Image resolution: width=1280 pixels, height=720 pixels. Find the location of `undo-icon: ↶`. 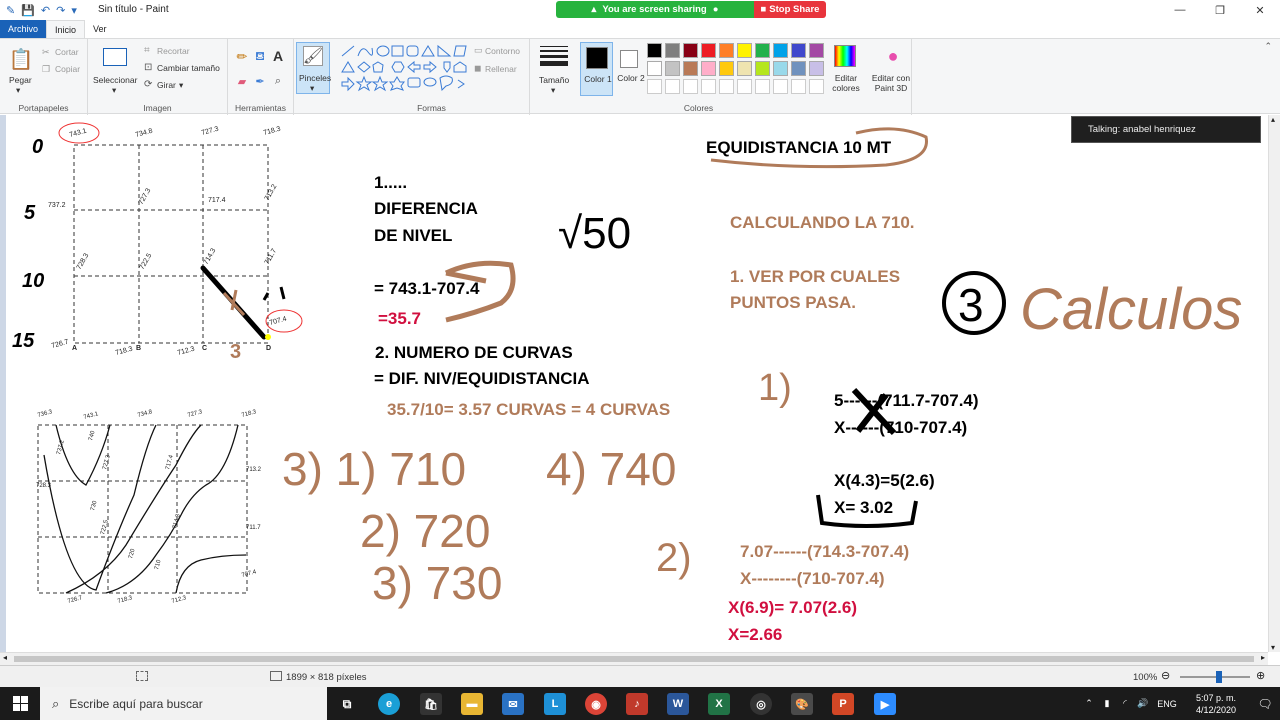

undo-icon: ↶ is located at coordinates (45, 10).